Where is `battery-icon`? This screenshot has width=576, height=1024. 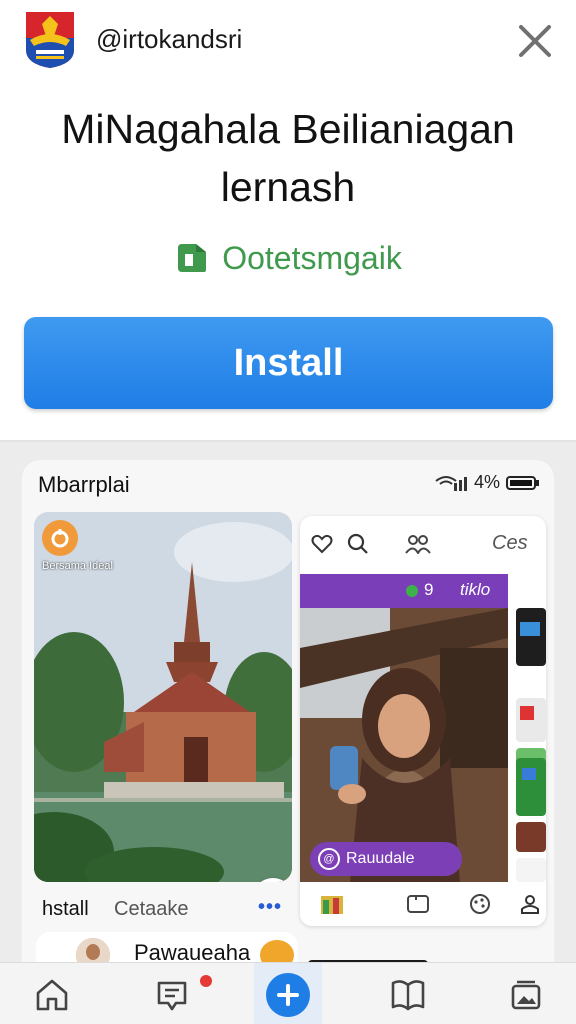
battery-icon is located at coordinates (522, 482).